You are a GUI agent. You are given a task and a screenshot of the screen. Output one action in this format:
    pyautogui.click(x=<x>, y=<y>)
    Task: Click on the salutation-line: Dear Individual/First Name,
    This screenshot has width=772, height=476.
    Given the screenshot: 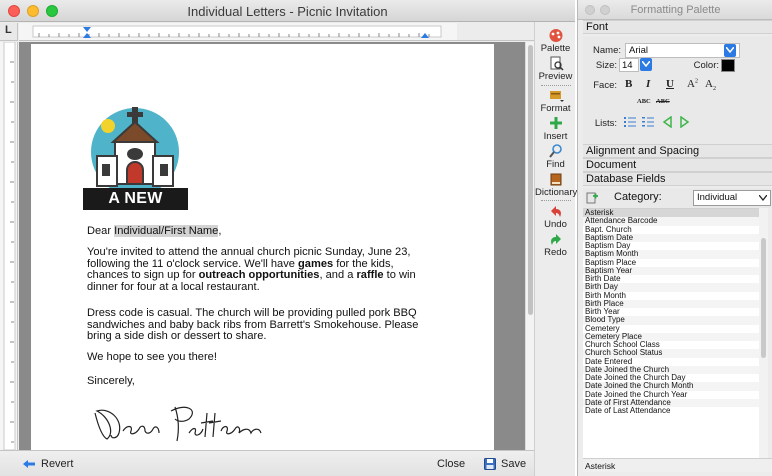 What is the action you would take?
    pyautogui.click(x=262, y=231)
    